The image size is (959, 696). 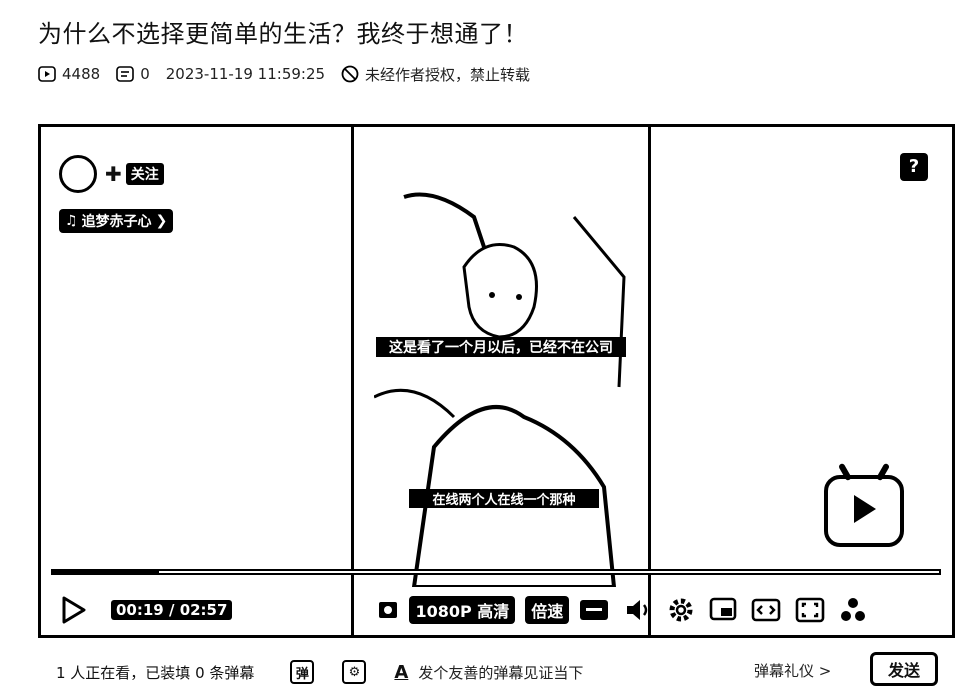 I want to click on send-button: 发送, so click(x=904, y=669).